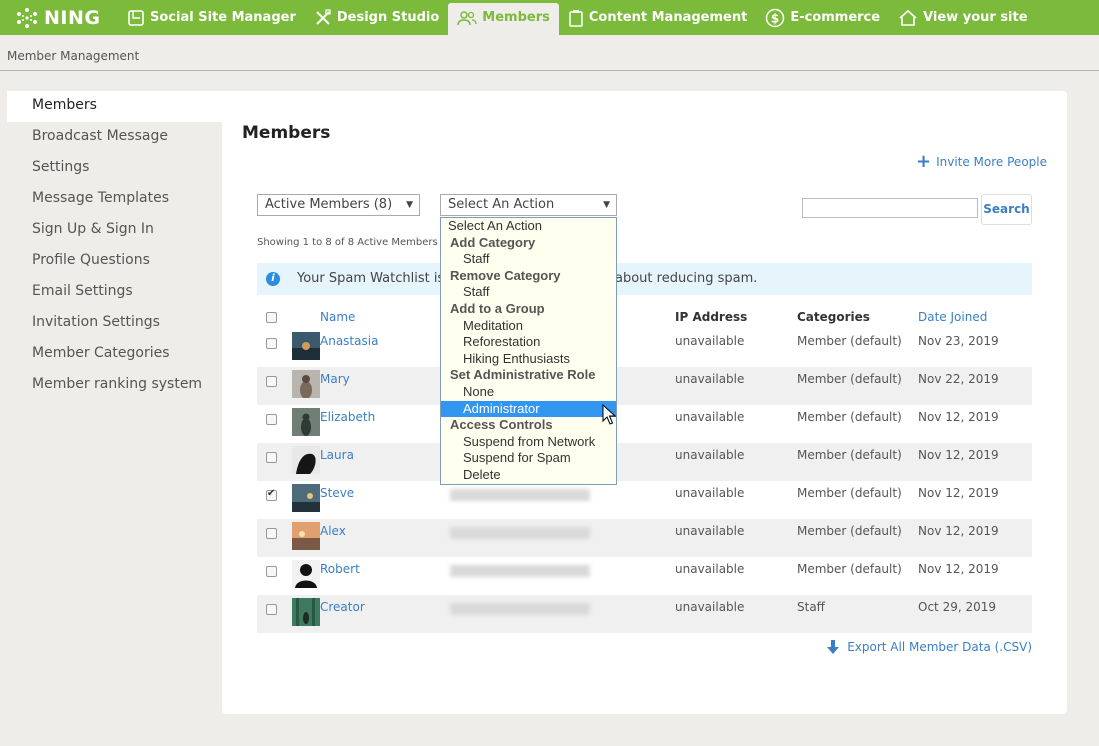 The height and width of the screenshot is (746, 1099). I want to click on export-member-data-link: Export All Member Data (.CSV), so click(929, 647).